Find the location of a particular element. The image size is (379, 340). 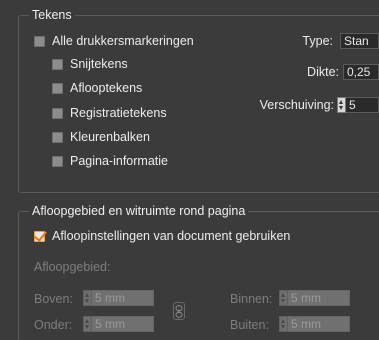

use-document-bleed-check is located at coordinates (39, 236).